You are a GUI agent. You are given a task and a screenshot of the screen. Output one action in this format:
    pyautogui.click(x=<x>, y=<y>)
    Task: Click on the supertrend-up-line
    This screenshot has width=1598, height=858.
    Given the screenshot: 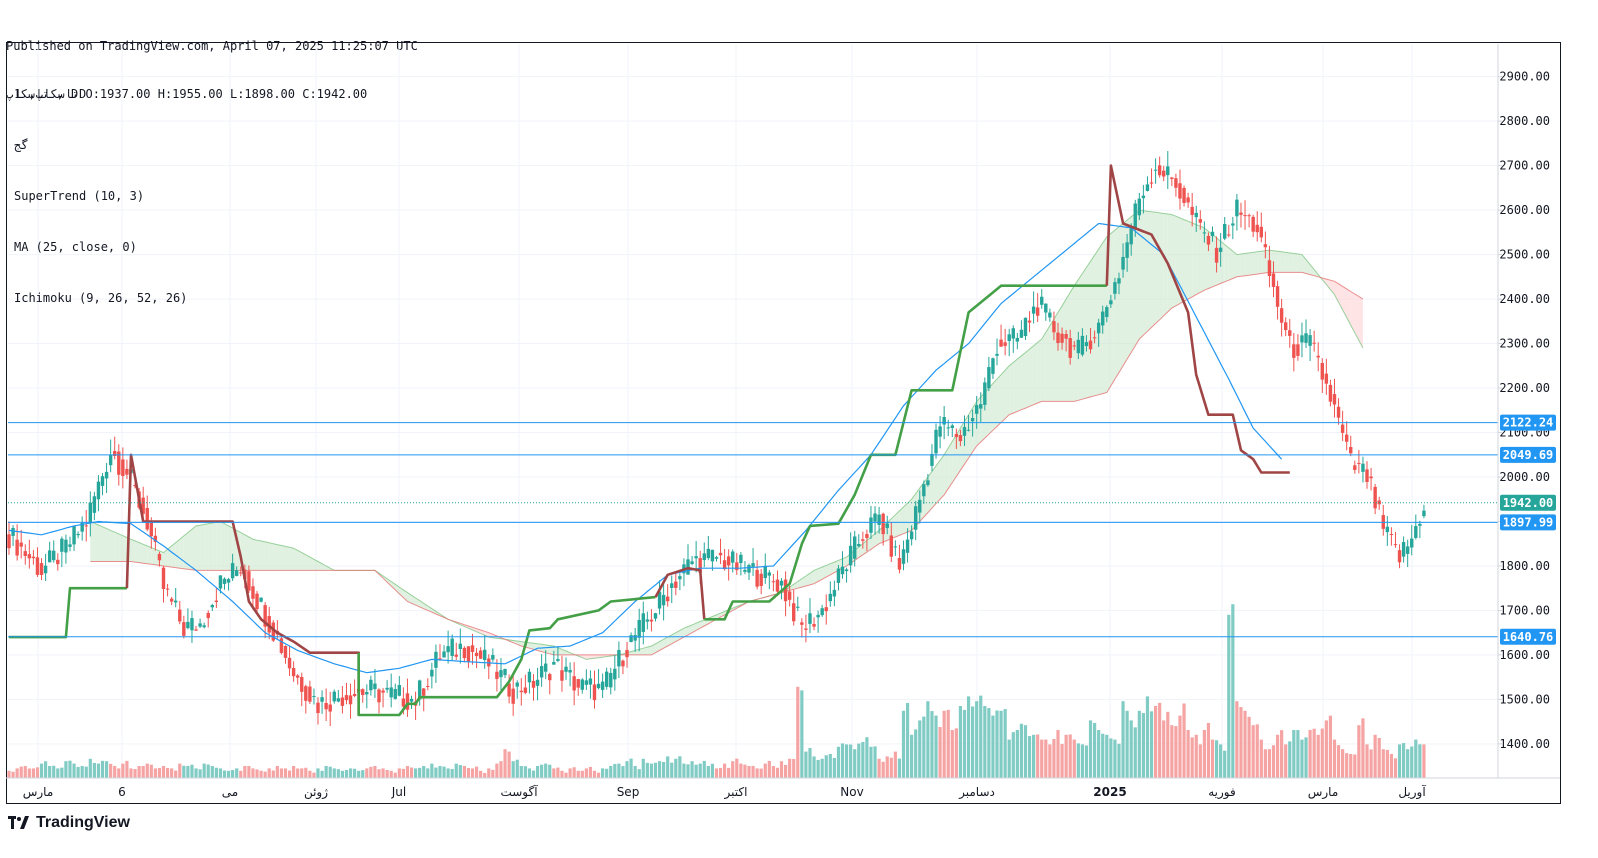 What is the action you would take?
    pyautogui.click(x=68, y=612)
    